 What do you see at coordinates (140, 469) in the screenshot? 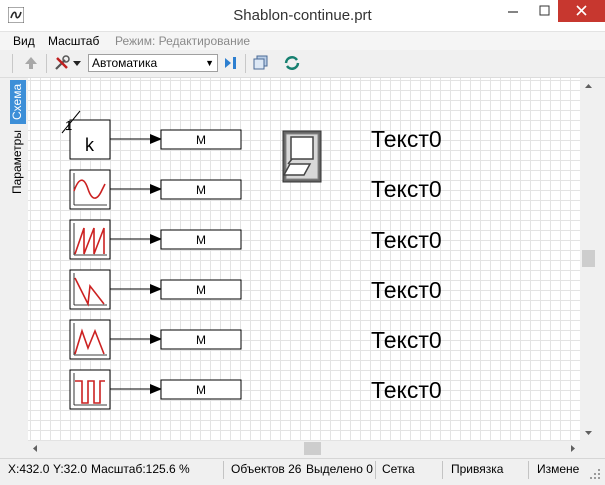
I see `status-scale: Масштаб:125.6 %` at bounding box center [140, 469].